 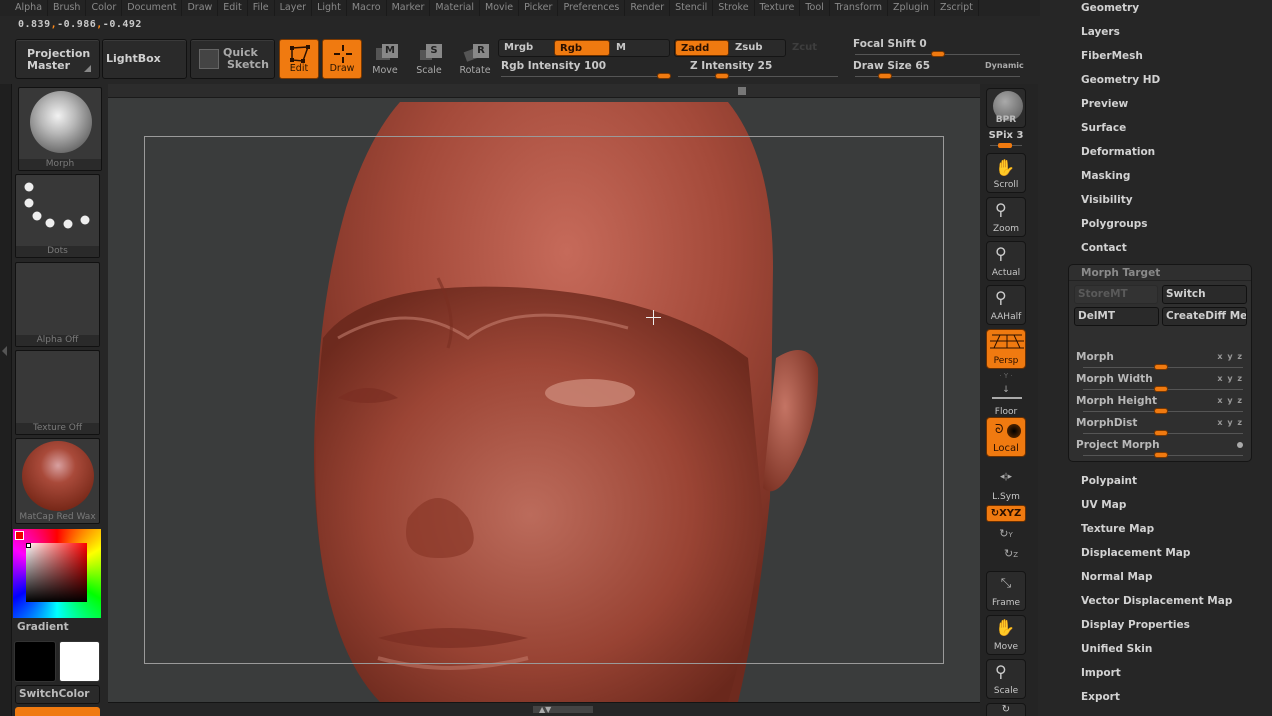 I want to click on z-intensity-slider, so click(x=721, y=76).